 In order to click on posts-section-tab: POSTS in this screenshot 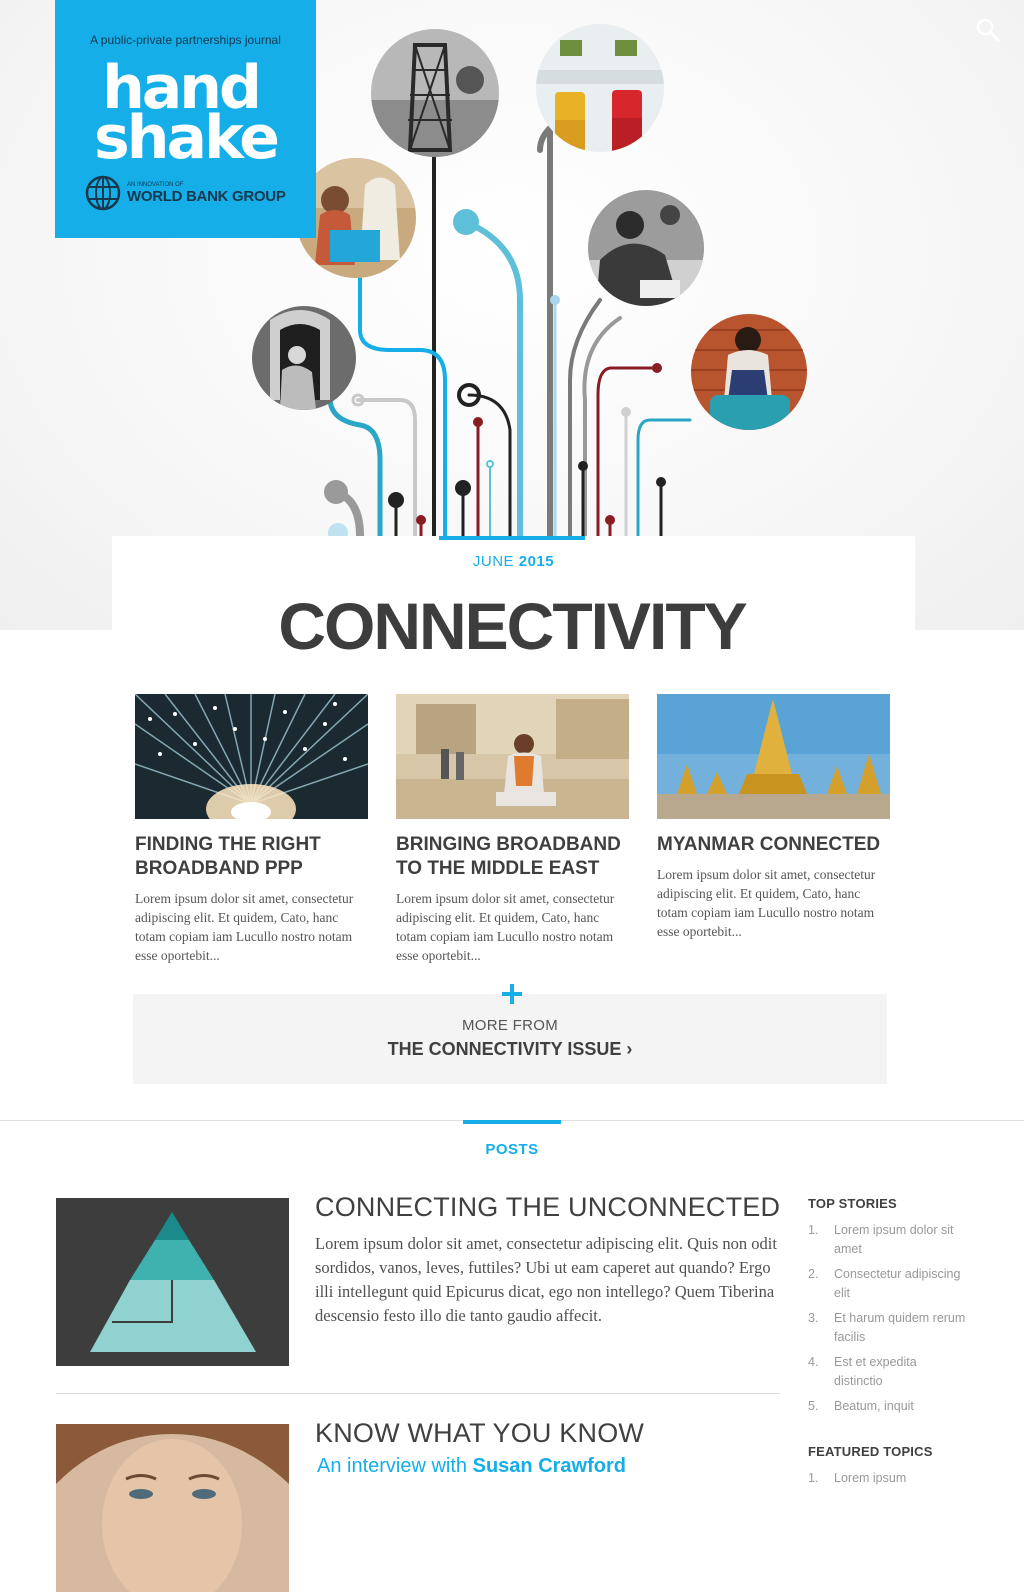, I will do `click(512, 1149)`.